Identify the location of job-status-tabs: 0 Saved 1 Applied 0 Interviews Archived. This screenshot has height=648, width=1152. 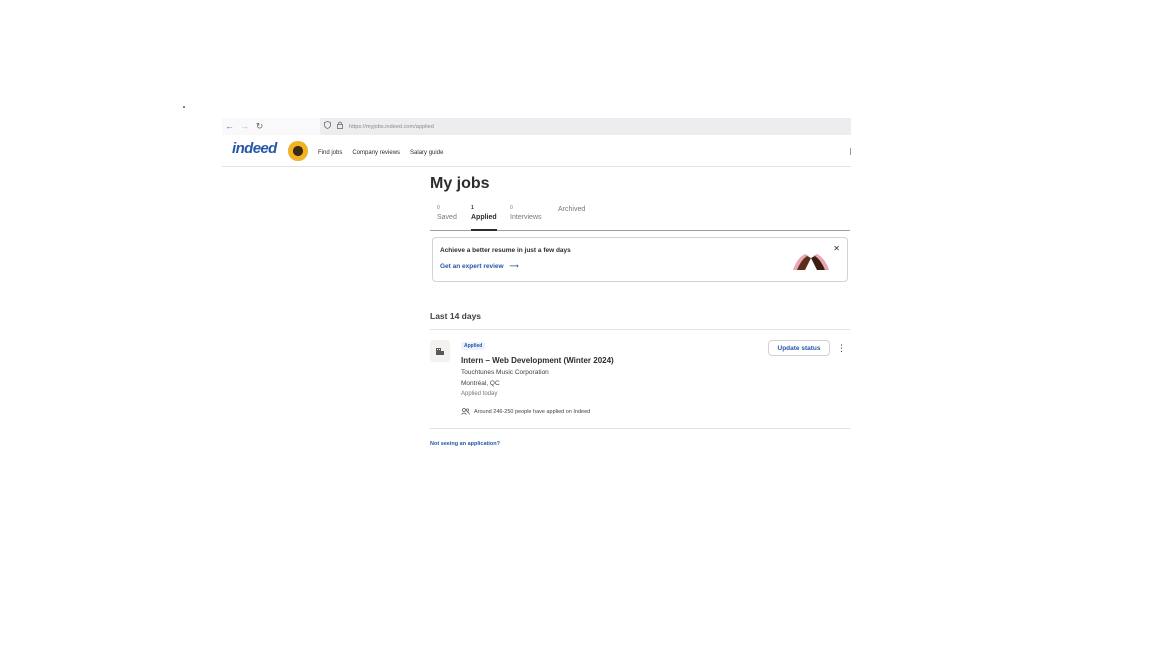
(640, 217).